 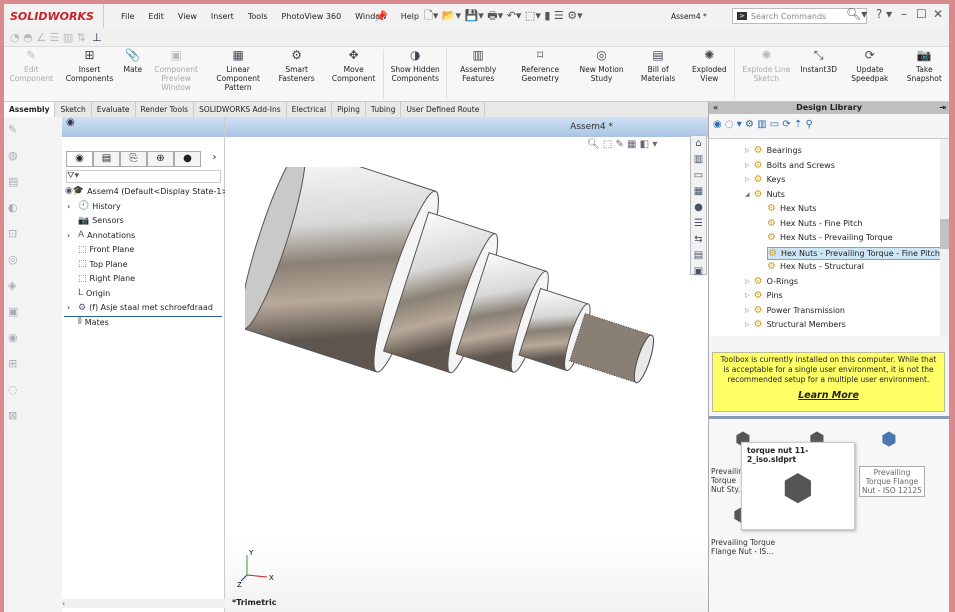 I want to click on tree-item: 📷 Sensors, so click(x=95, y=221).